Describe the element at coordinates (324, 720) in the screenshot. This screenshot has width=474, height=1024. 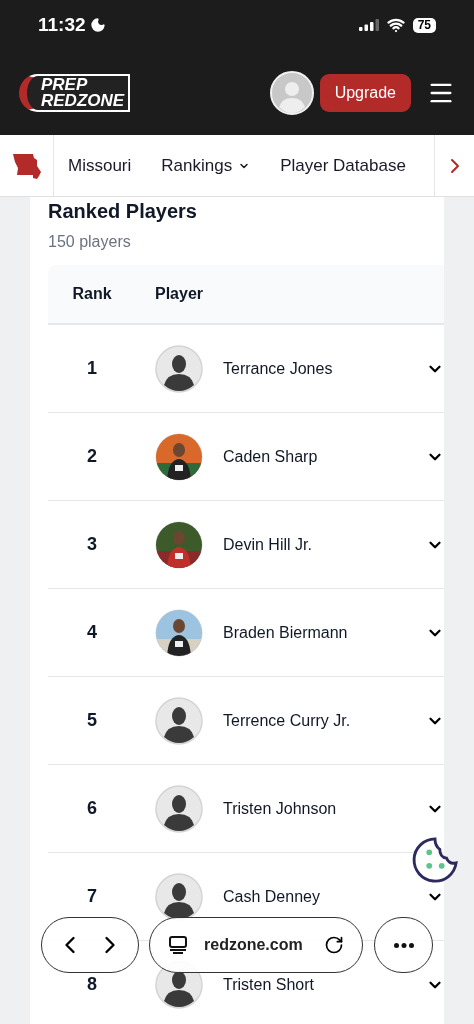
I see `player-name: Terrence Curry Jr.` at that location.